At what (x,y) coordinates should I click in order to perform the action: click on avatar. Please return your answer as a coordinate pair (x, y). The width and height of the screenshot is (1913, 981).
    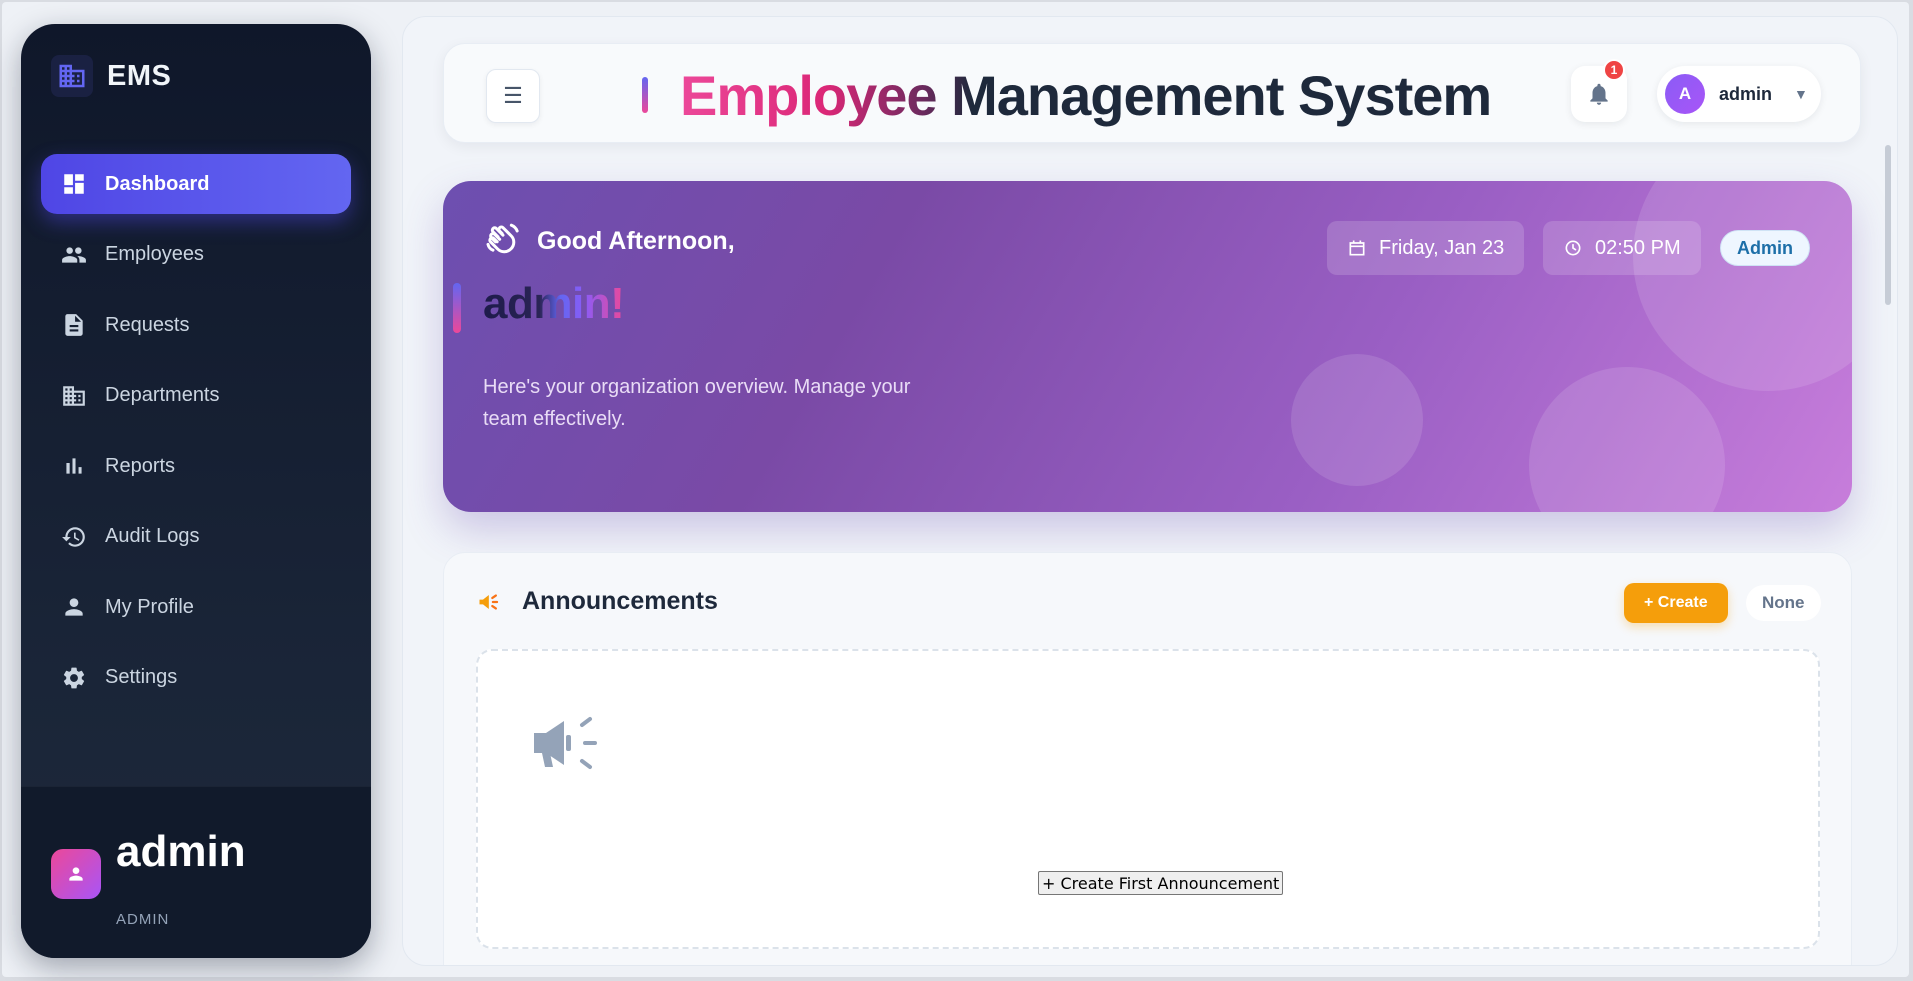
    Looking at the image, I should click on (76, 874).